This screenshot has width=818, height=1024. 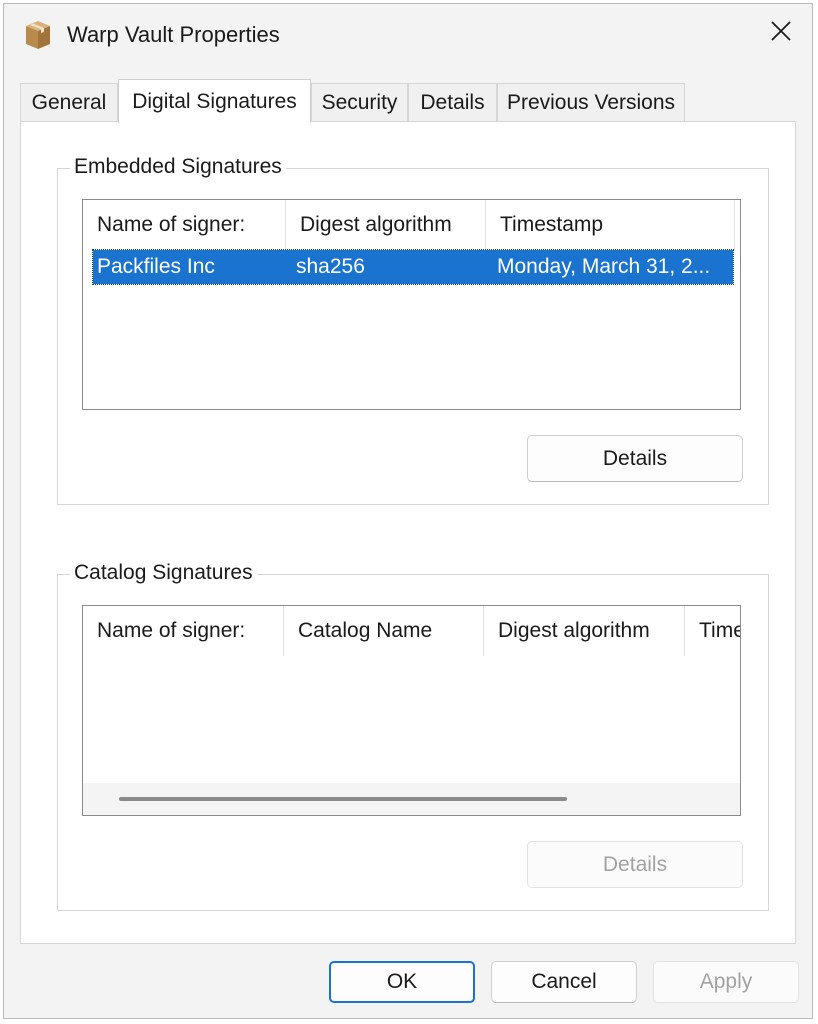 I want to click on embedded-signatures-label: Embedded Signatures, so click(x=178, y=167).